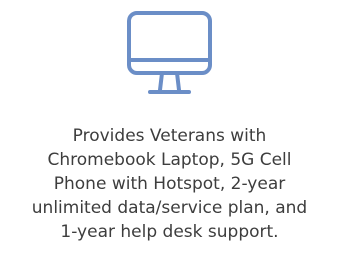 The height and width of the screenshot is (257, 339). I want to click on description-line: Chromebook Laptop, 5G Cell, so click(169, 160).